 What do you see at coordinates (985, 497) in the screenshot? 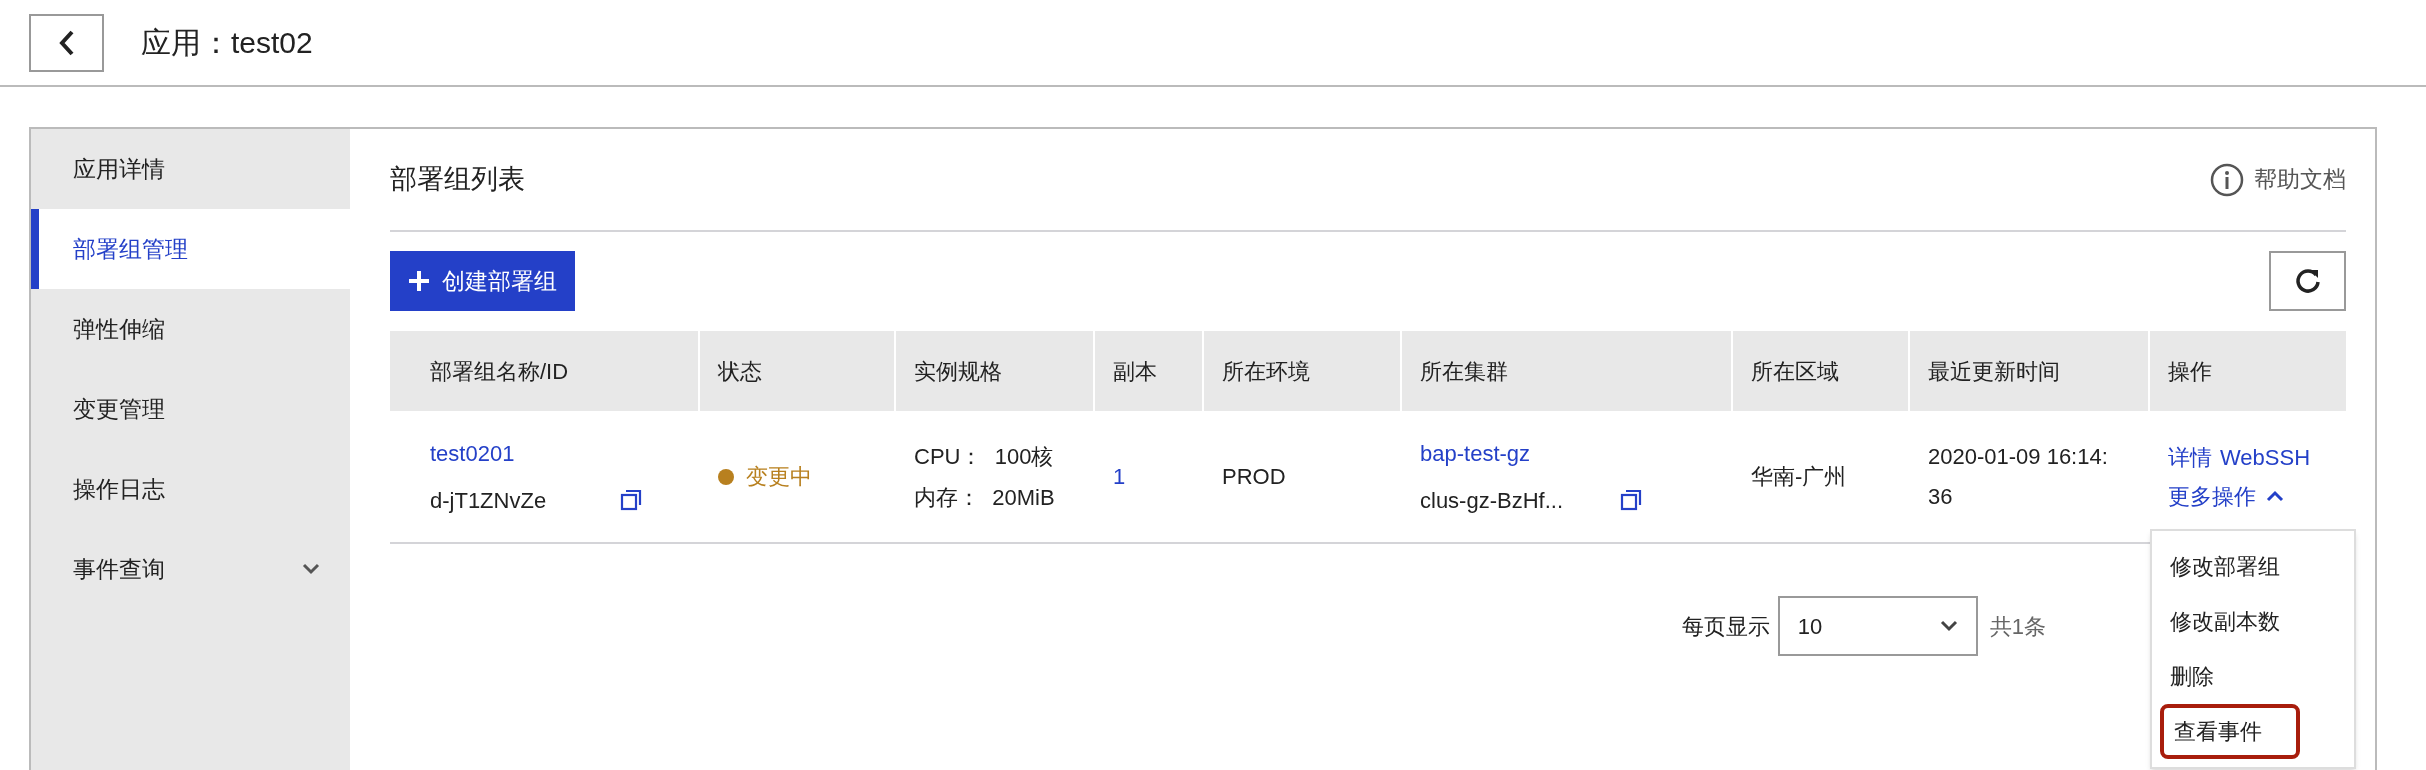
I see `spec-text: 内存： 20MiB` at bounding box center [985, 497].